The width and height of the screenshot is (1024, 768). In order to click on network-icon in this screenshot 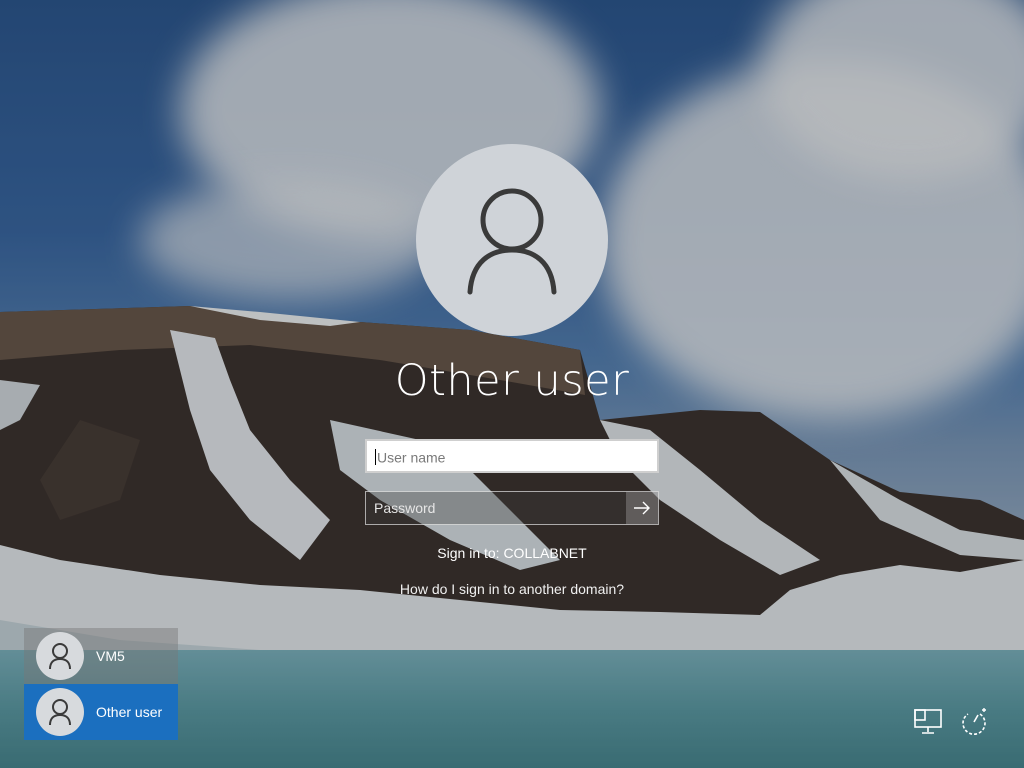, I will do `click(928, 721)`.